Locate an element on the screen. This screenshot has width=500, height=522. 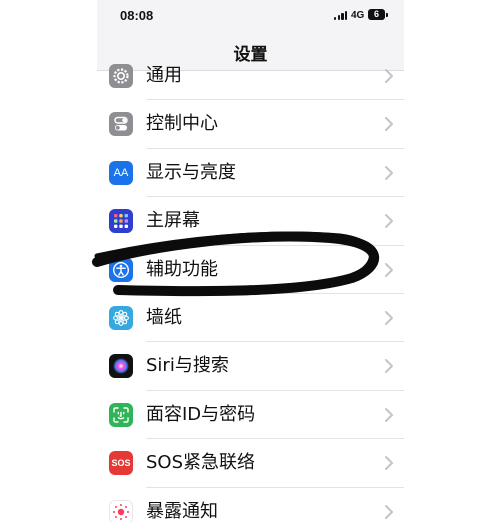
network-type: 4G is located at coordinates (358, 15).